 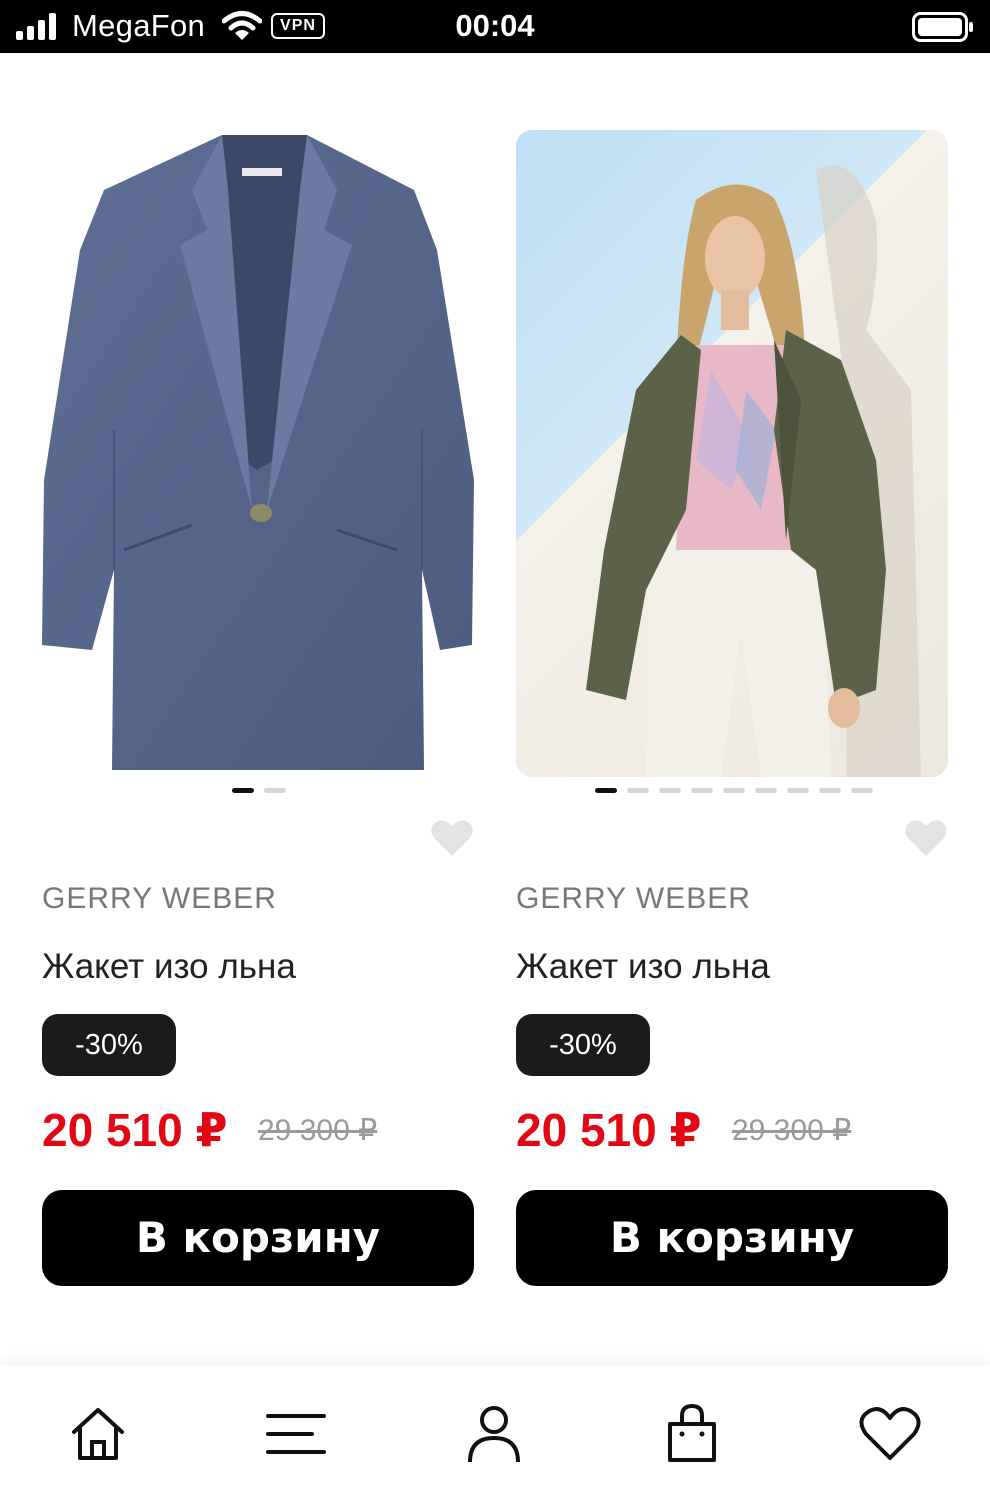 I want to click on status-time: 00:04, so click(x=495, y=25).